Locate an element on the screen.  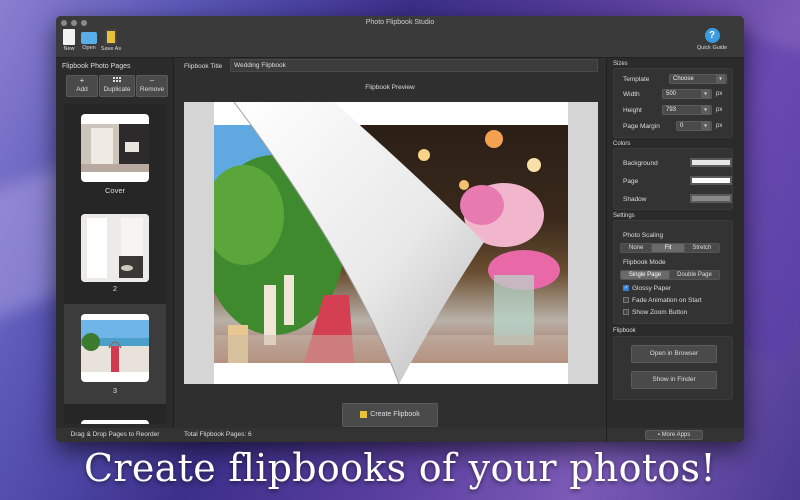
add-label: Add is located at coordinates (82, 89).